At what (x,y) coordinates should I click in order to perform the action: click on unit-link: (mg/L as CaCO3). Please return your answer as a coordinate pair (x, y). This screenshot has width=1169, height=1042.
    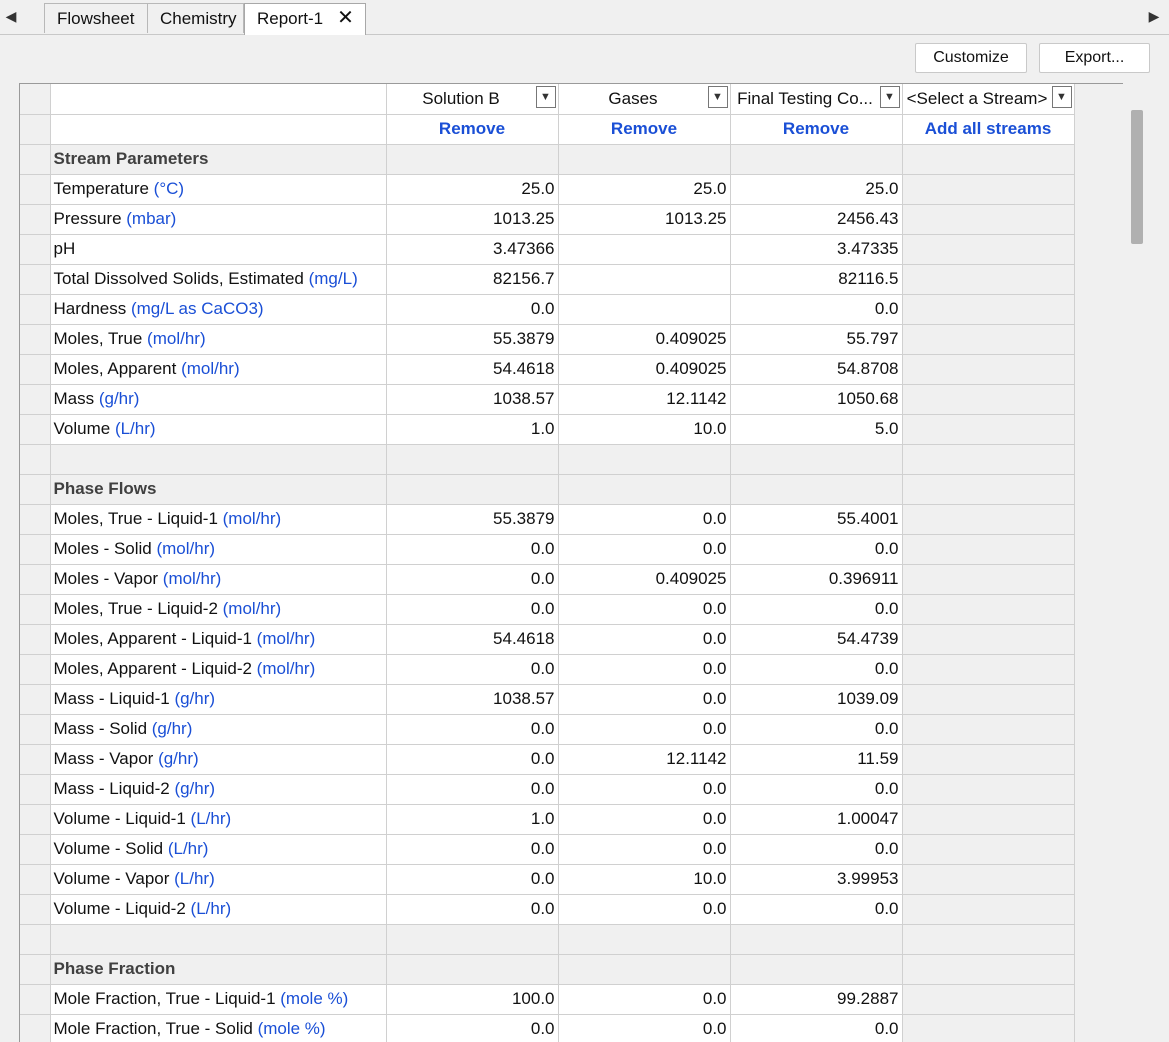
    Looking at the image, I should click on (197, 308).